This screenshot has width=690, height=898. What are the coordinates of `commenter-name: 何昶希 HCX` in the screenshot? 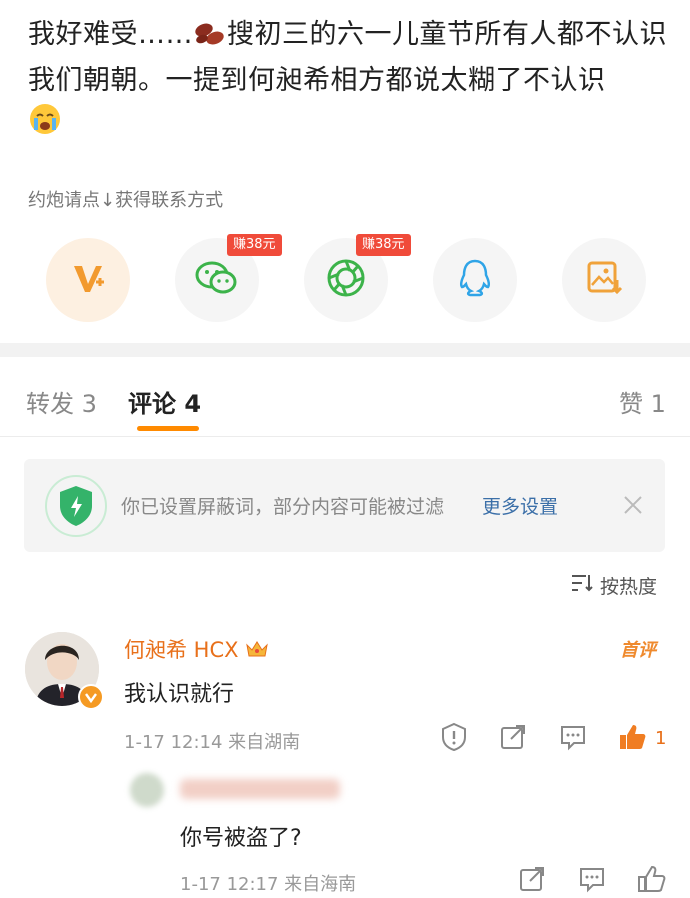 It's located at (196, 649).